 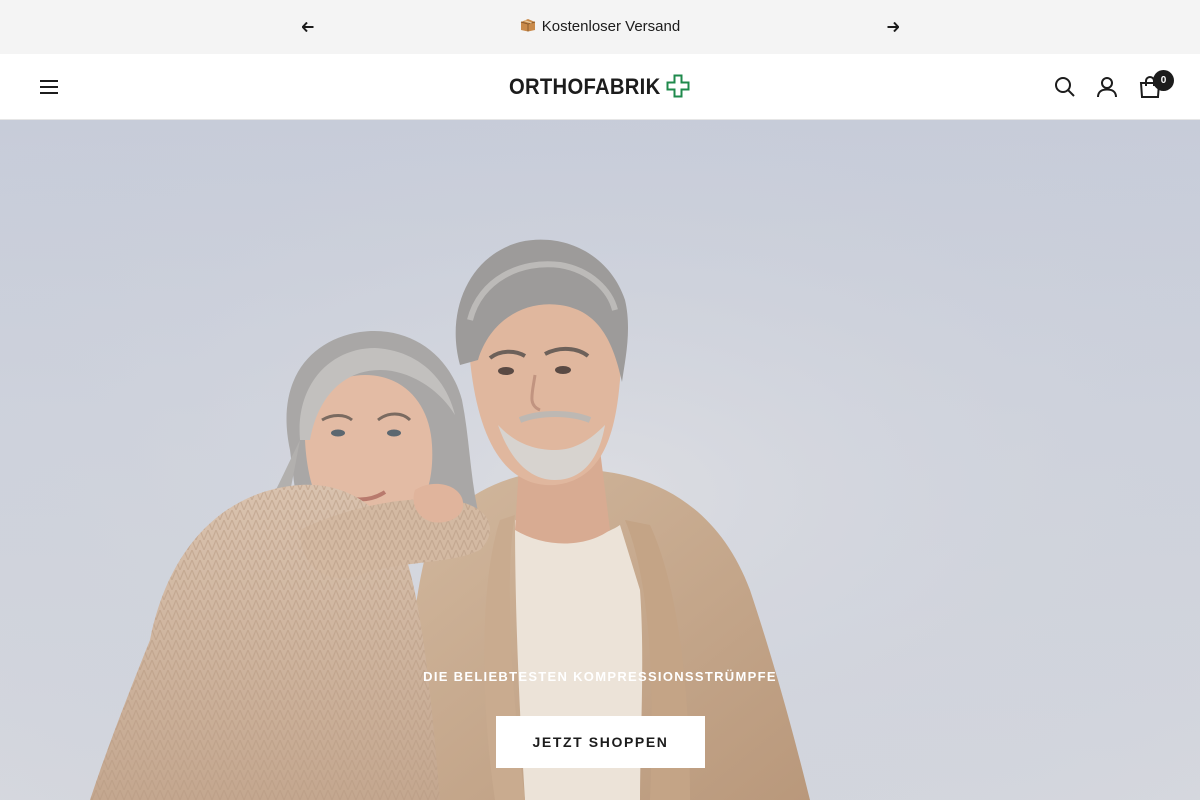 I want to click on announcement-text: Kostenloser Versand, so click(x=611, y=26).